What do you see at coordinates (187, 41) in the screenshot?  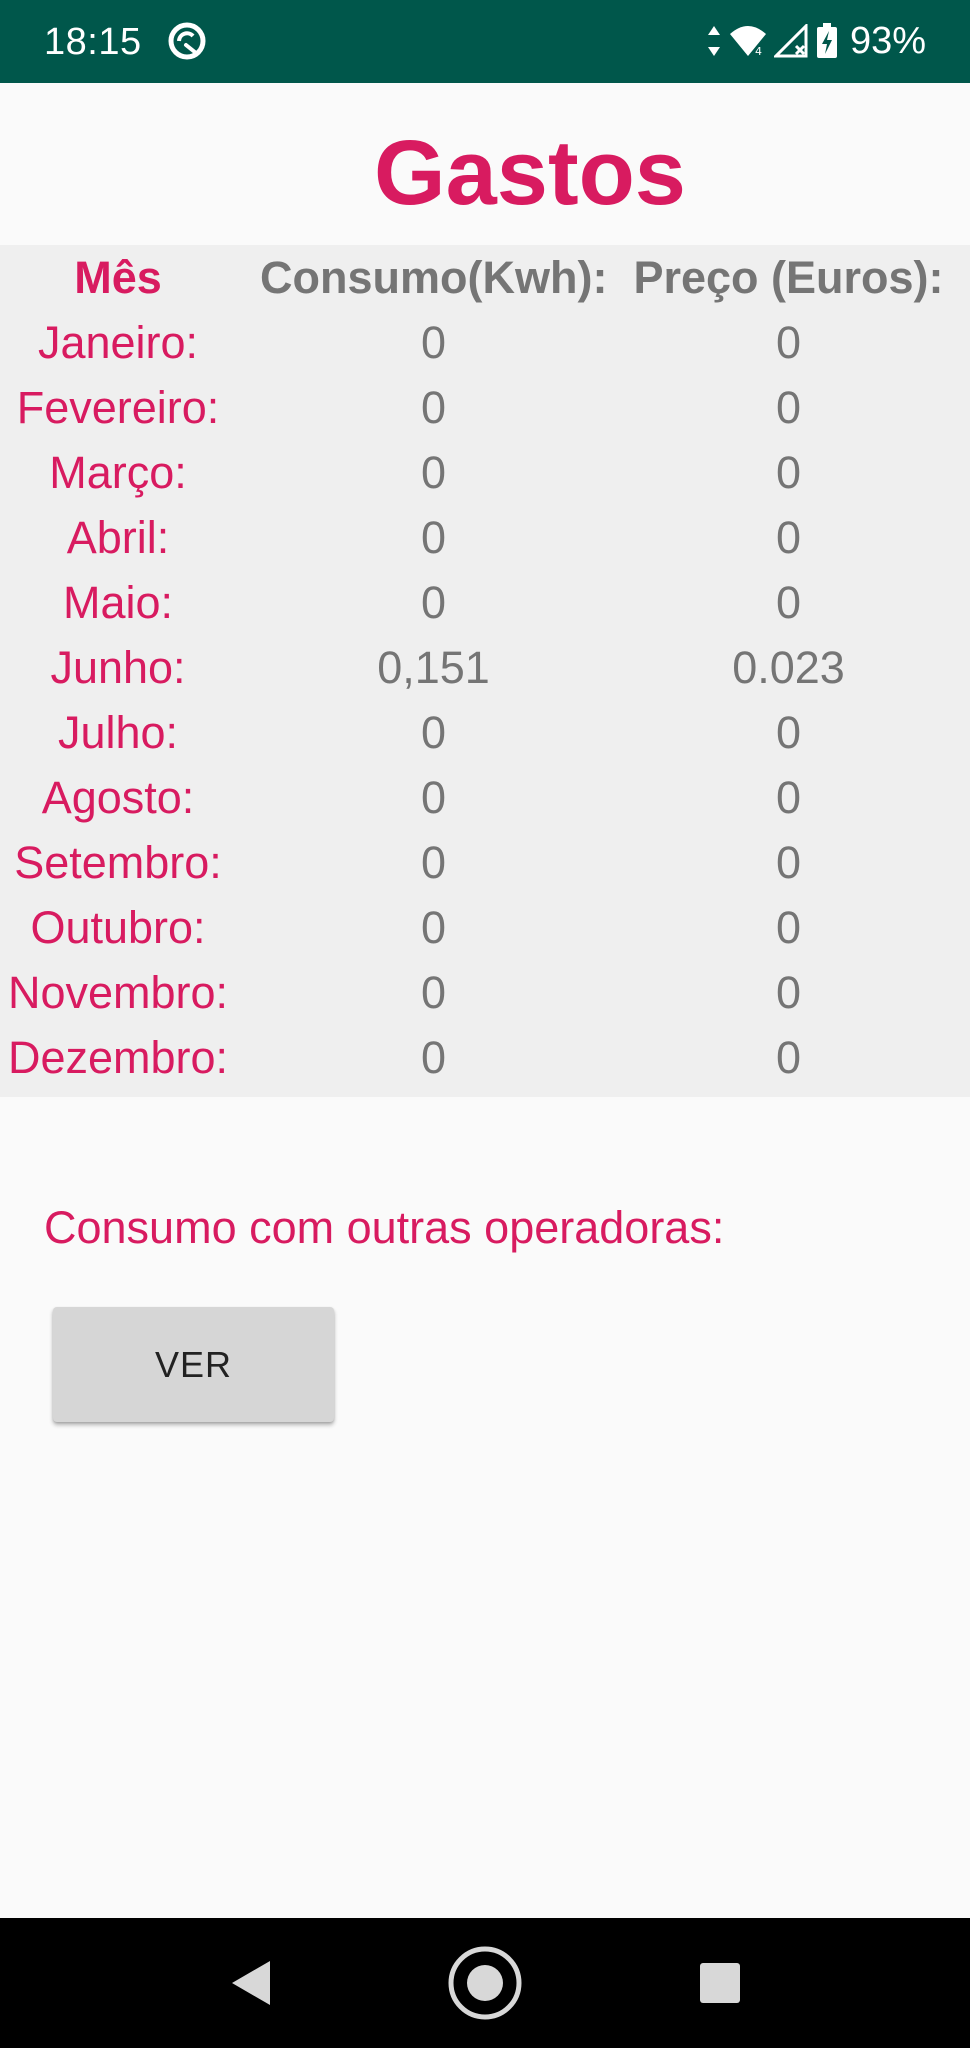 I see `sync-circle-icon` at bounding box center [187, 41].